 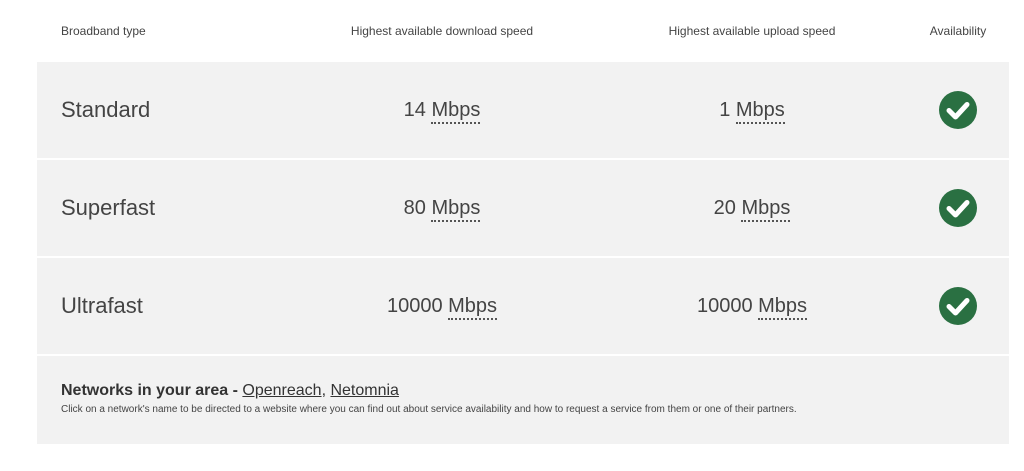 I want to click on upload-speed: 10000 Mbps, so click(x=752, y=307).